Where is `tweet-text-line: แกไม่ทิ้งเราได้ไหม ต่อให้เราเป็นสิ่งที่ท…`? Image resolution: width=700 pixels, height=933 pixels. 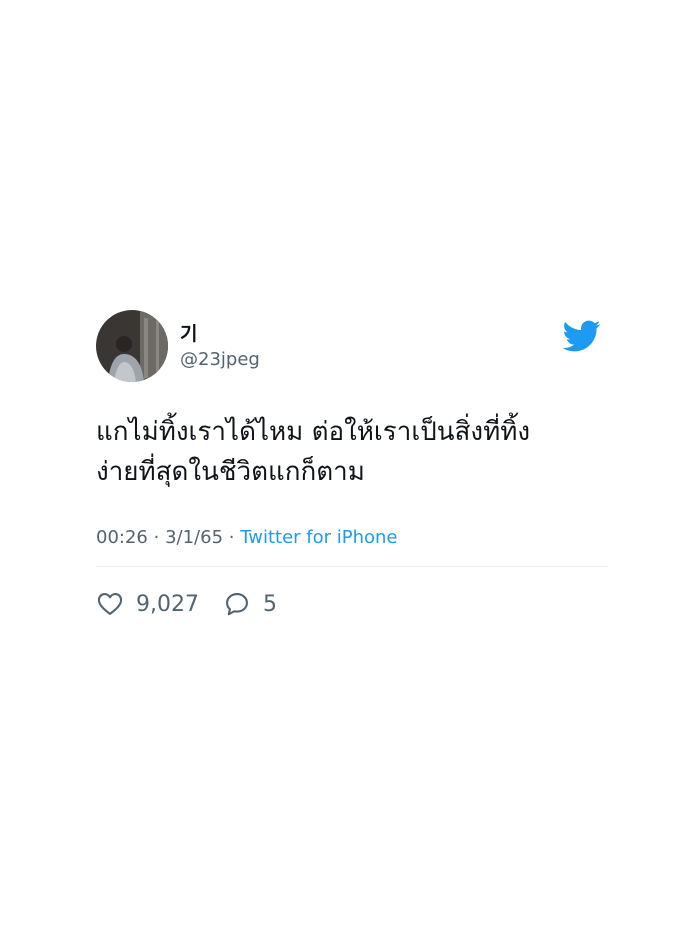
tweet-text-line: แกไม่ทิ้งเราได้ไหม ต่อให้เราเป็นสิ่งที่ท… is located at coordinates (313, 432).